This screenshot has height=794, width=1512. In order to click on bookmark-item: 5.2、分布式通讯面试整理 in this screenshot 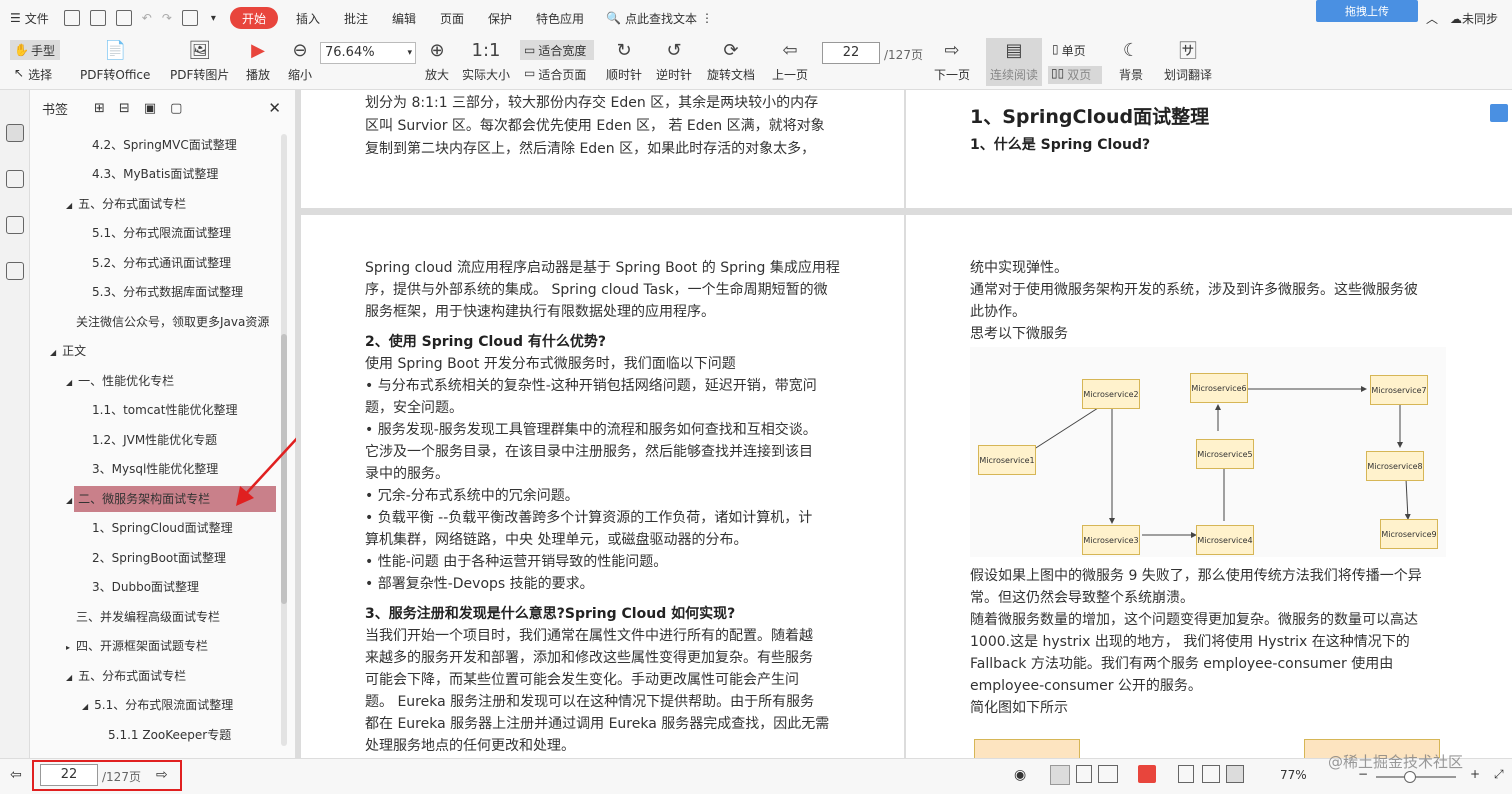, I will do `click(161, 263)`.